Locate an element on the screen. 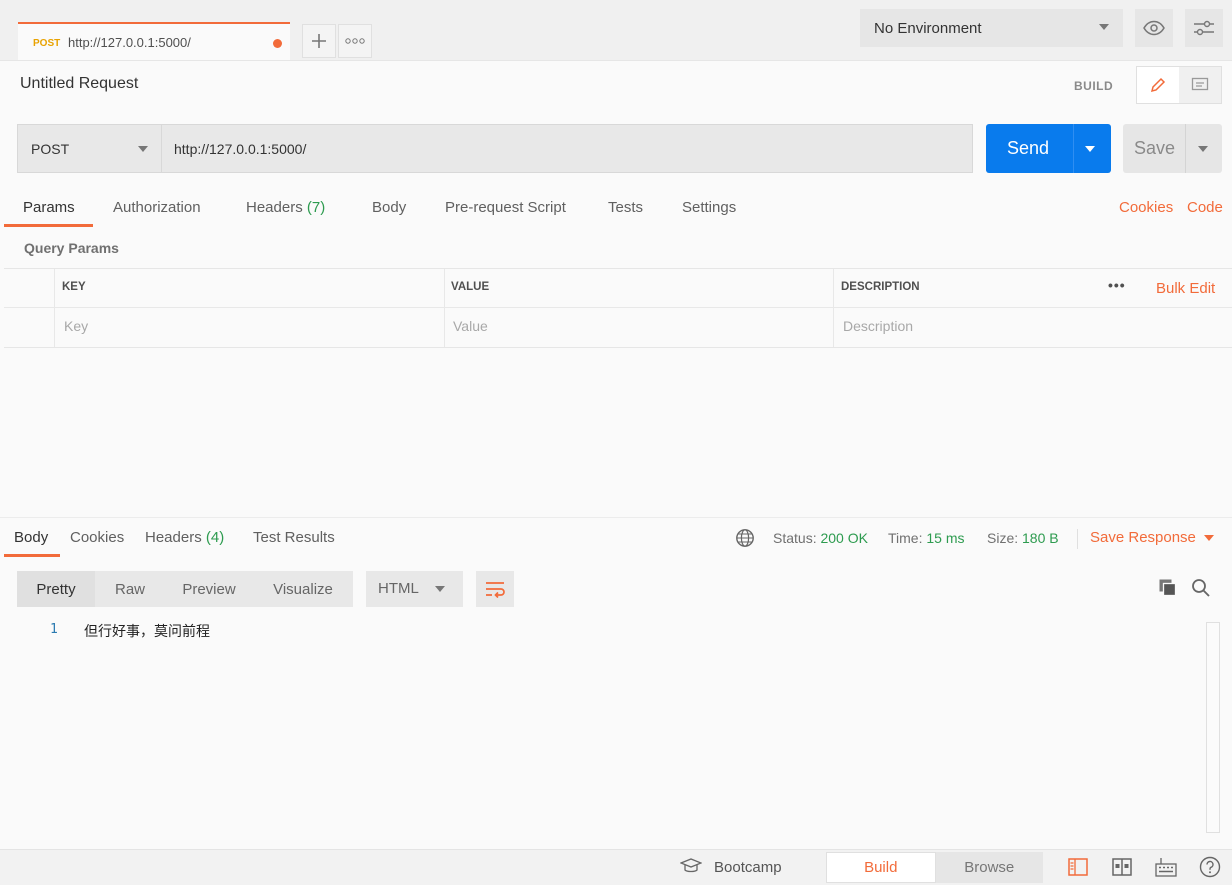  environment-quick-look-button is located at coordinates (1154, 28).